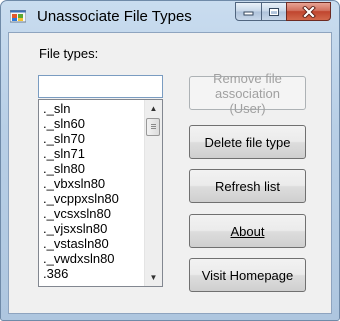  I want to click on list-item: ._vbxsln80, so click(74, 183).